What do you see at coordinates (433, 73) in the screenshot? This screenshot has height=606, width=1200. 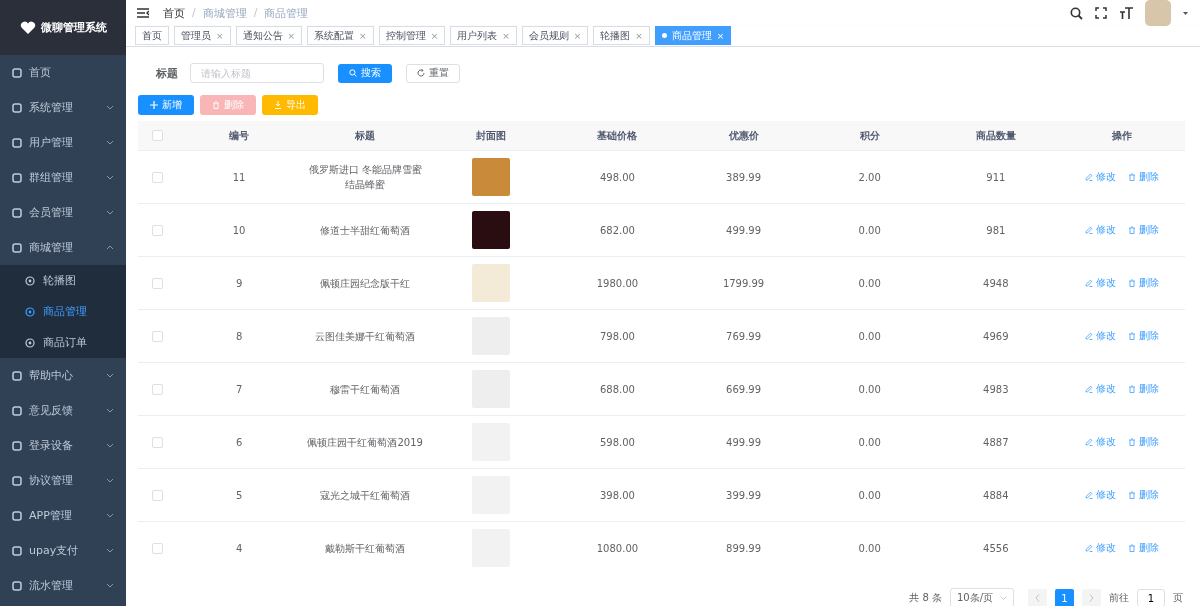 I see `reset-button: 重置` at bounding box center [433, 73].